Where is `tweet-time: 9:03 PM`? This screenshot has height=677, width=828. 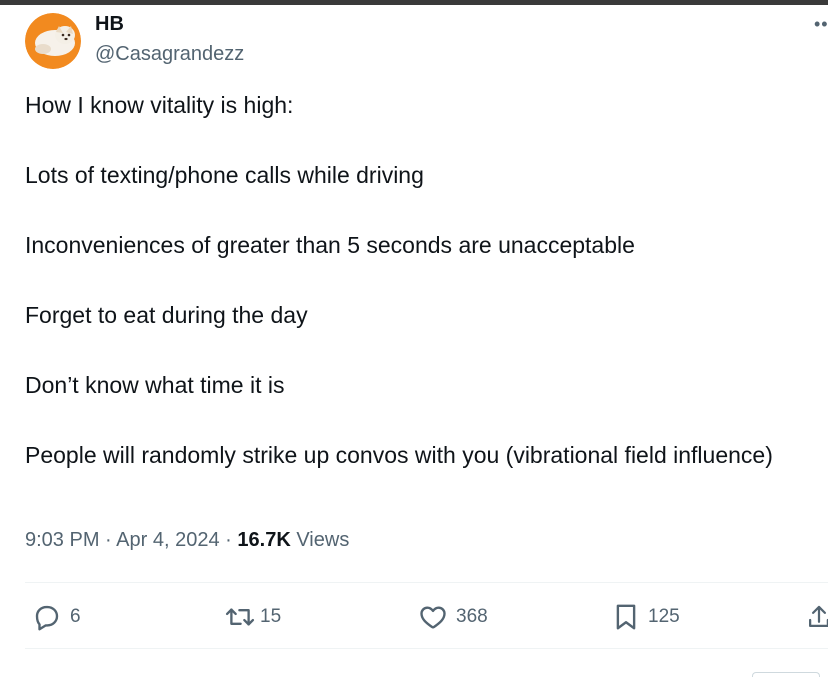
tweet-time: 9:03 PM is located at coordinates (62, 540).